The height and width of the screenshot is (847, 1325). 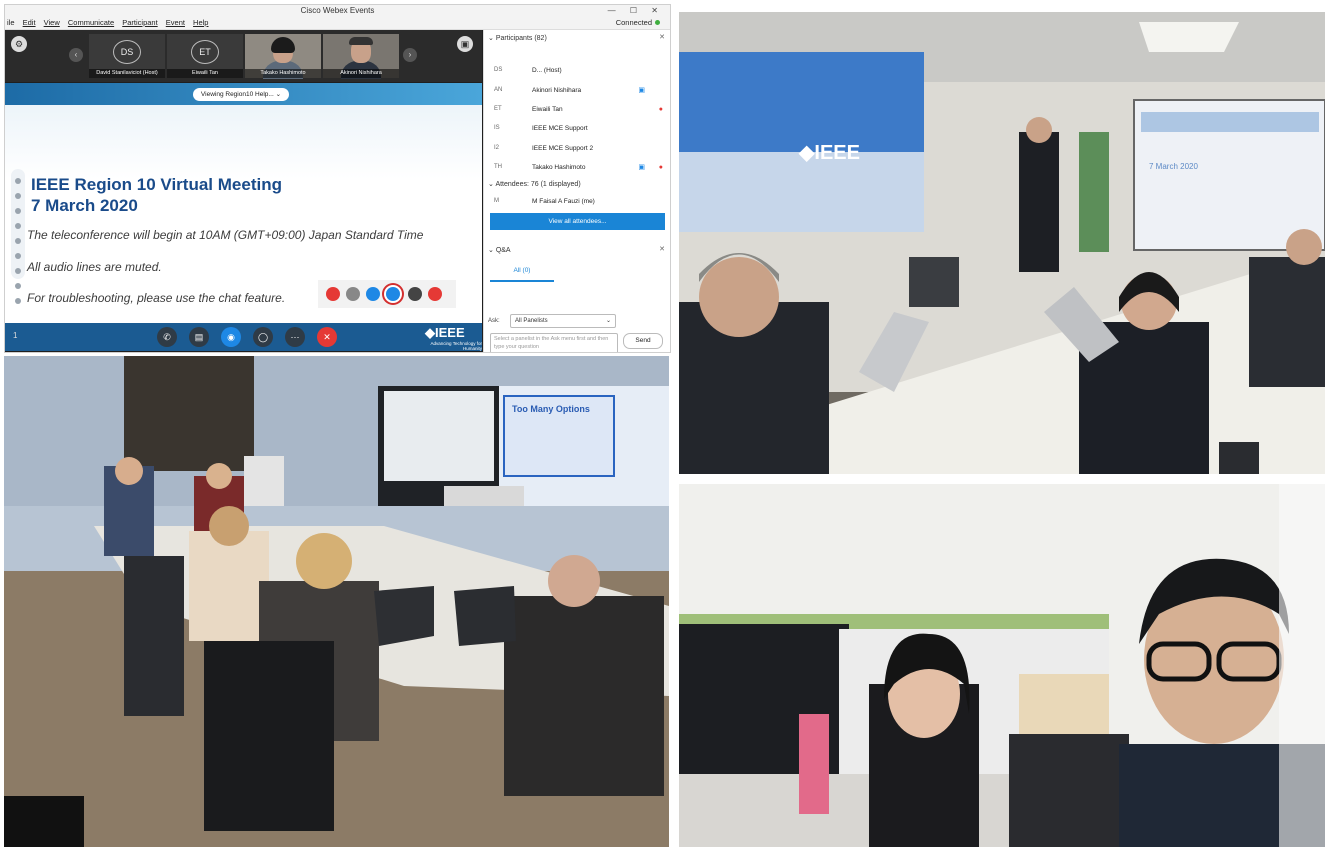 I want to click on settings-icon: ⚙, so click(x=19, y=44).